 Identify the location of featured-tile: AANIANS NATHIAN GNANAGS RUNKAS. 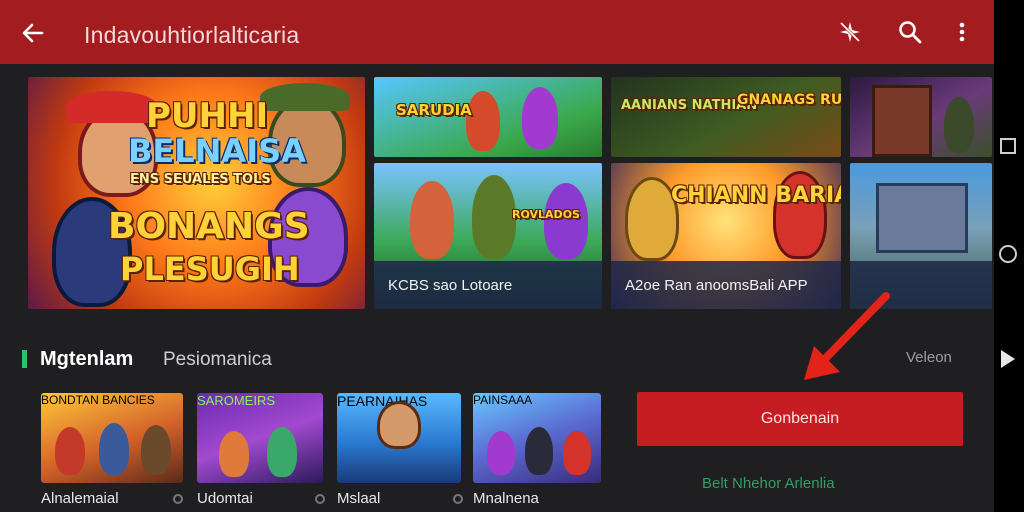
(726, 117).